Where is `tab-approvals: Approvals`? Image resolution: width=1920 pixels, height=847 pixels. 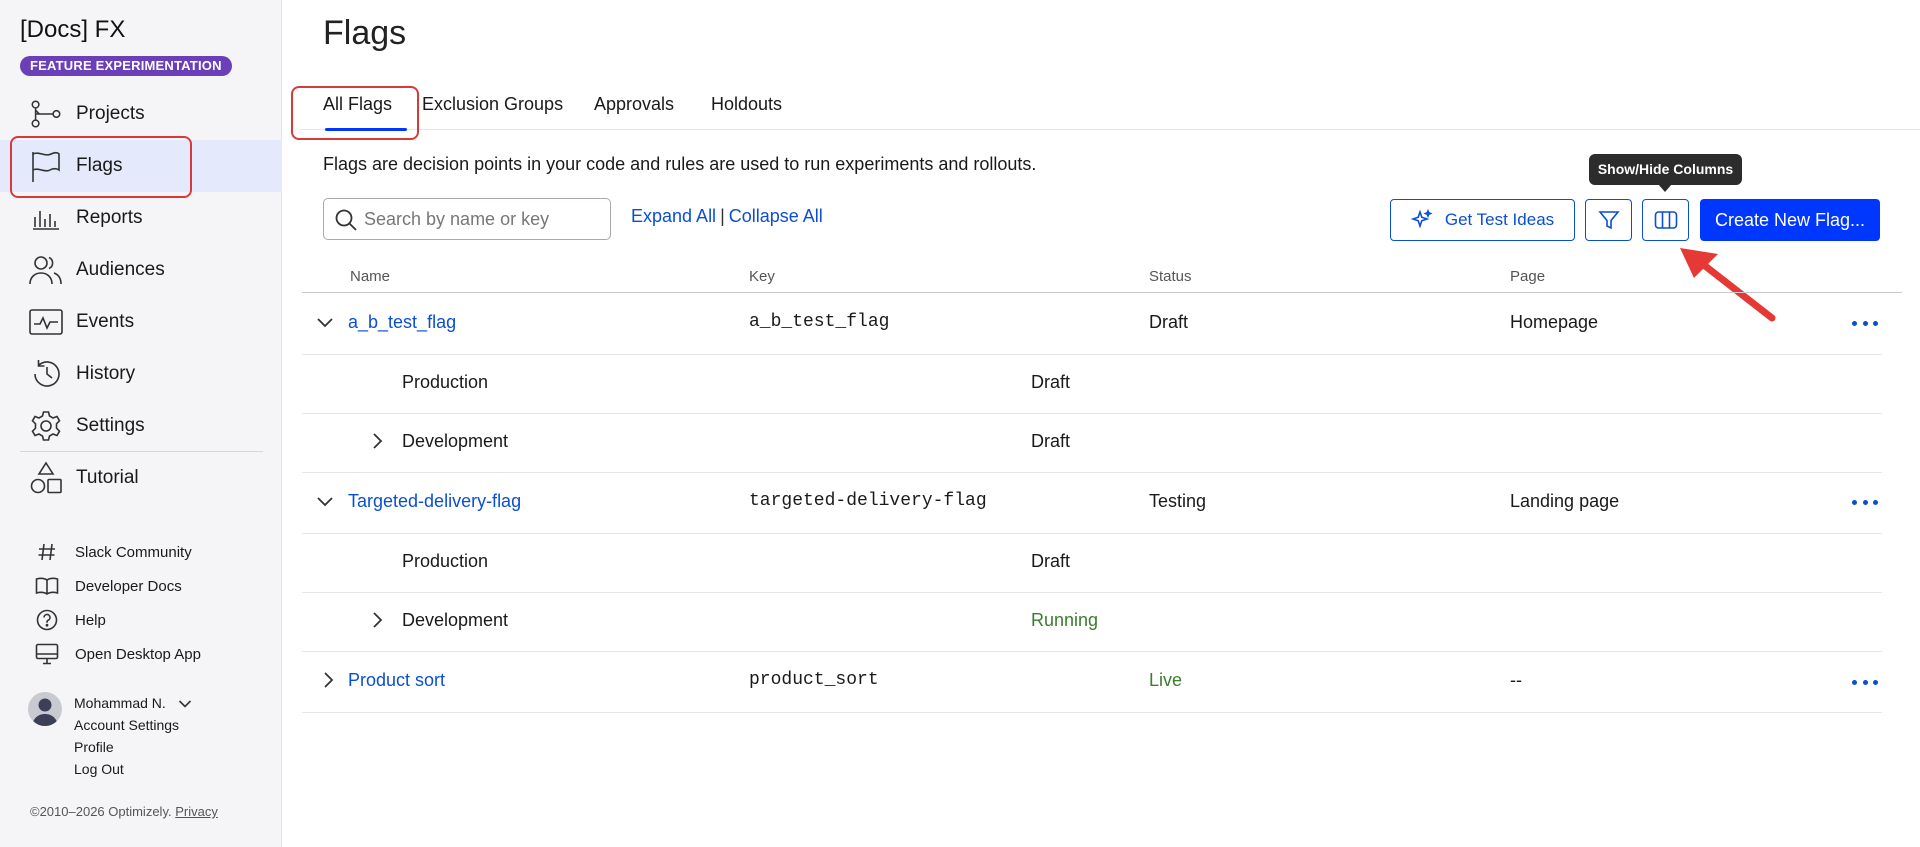 tab-approvals: Approvals is located at coordinates (634, 104).